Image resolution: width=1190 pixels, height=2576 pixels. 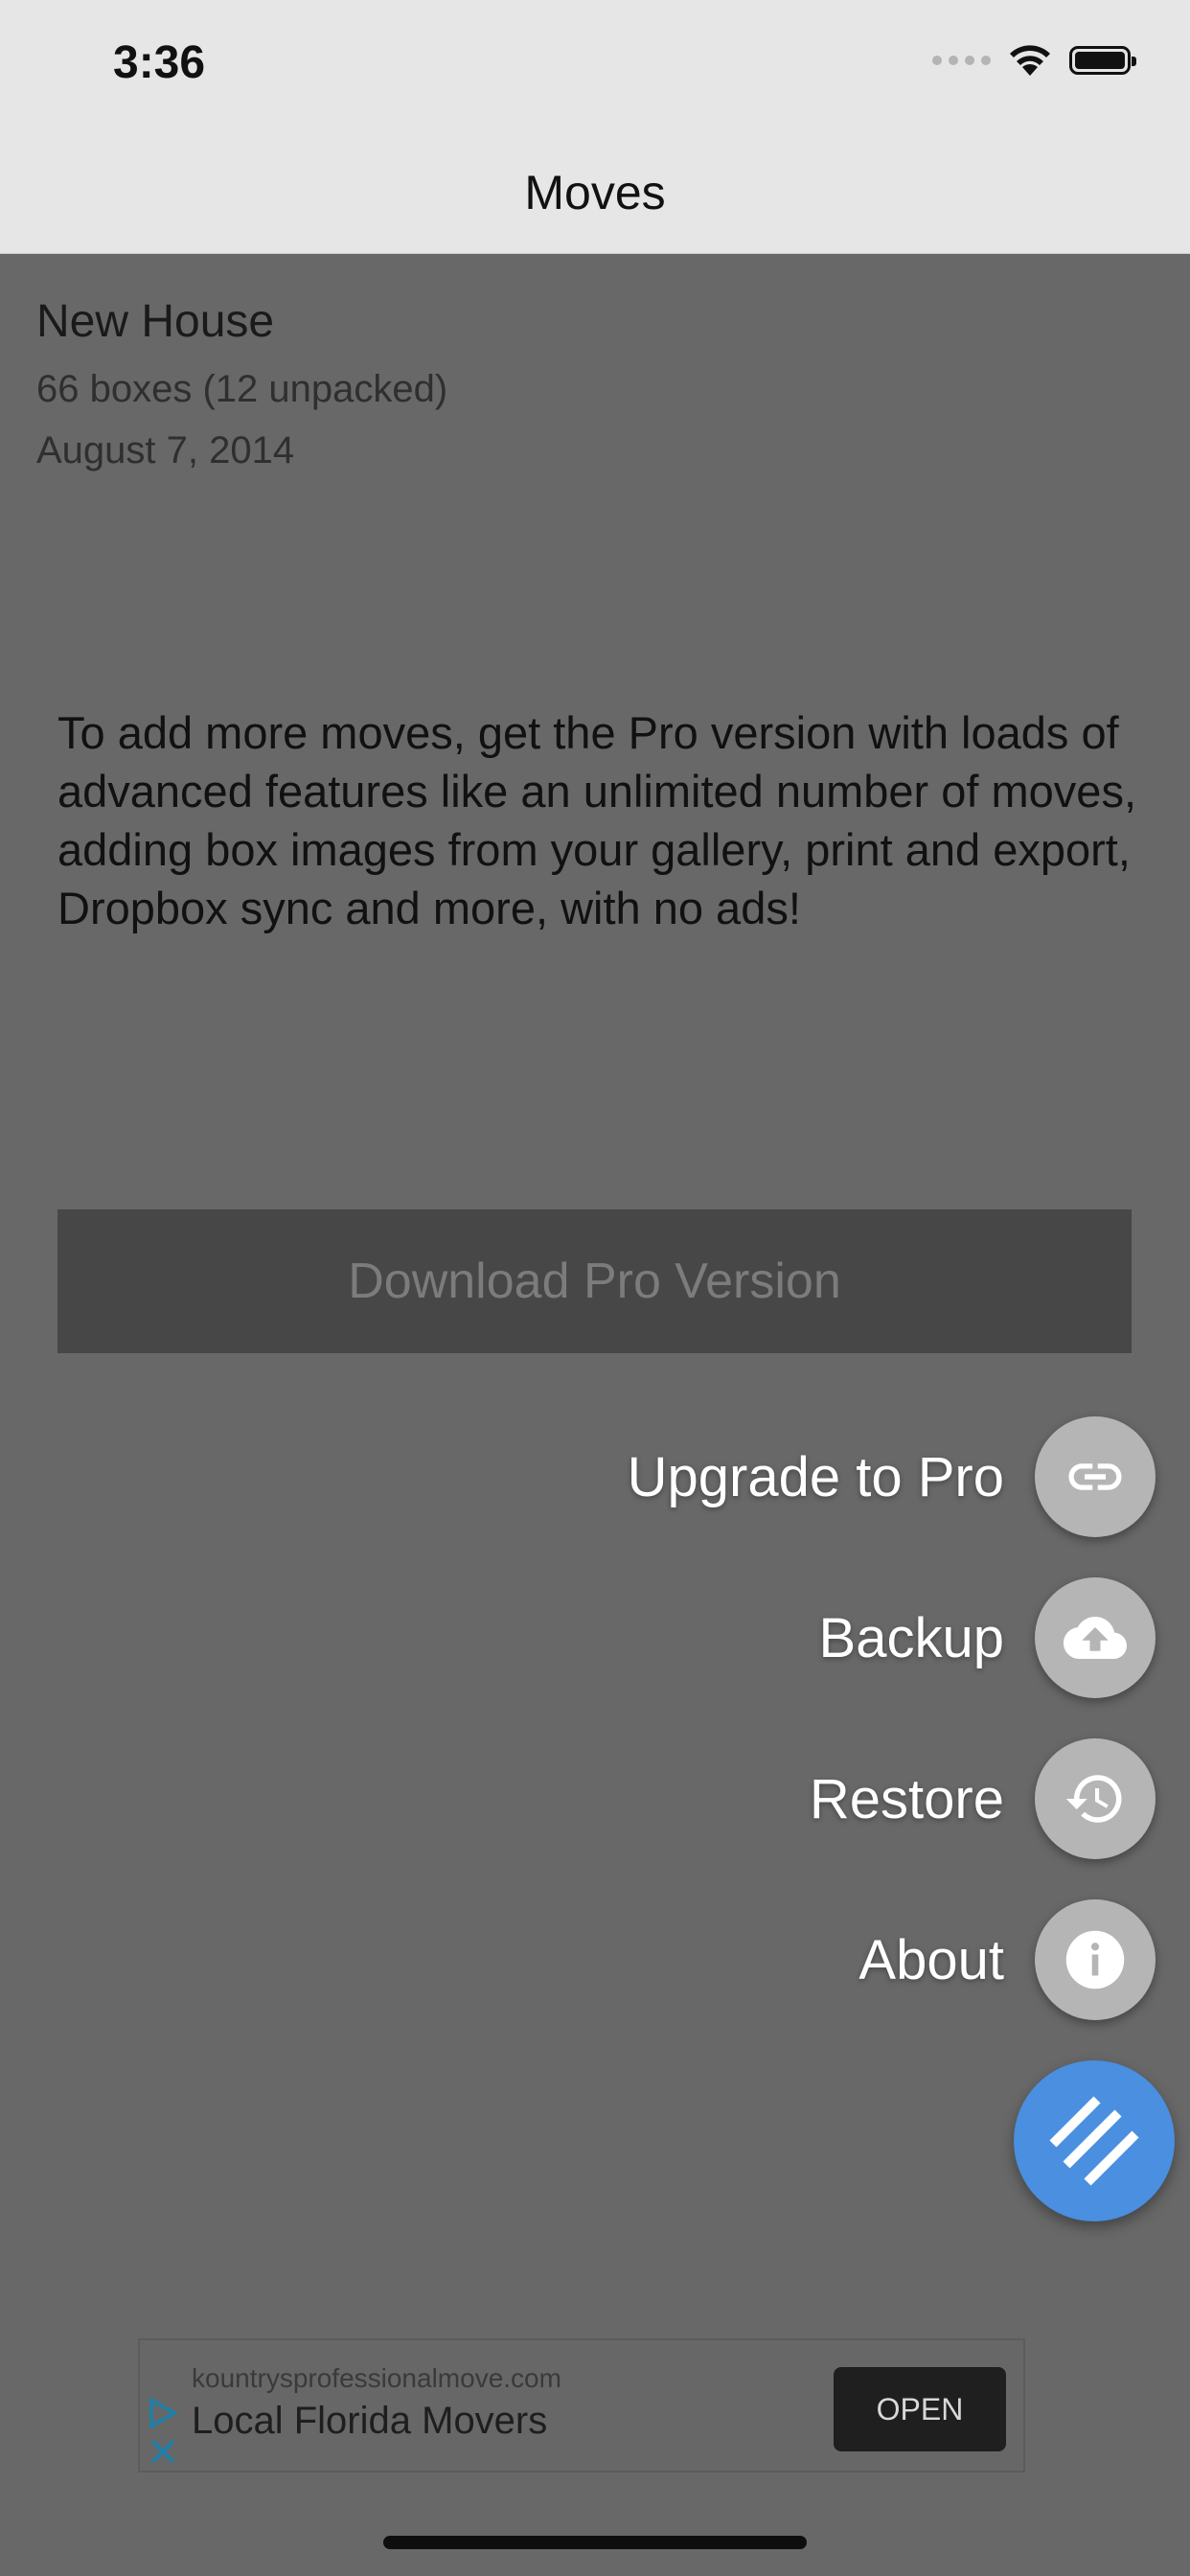 What do you see at coordinates (370, 2421) in the screenshot?
I see `ad-title: Local Florida Movers` at bounding box center [370, 2421].